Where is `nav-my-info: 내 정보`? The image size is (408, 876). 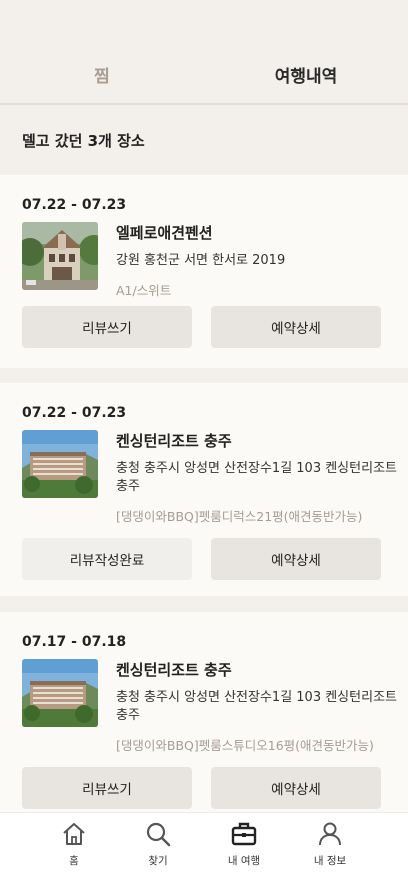 nav-my-info: 내 정보 is located at coordinates (330, 844).